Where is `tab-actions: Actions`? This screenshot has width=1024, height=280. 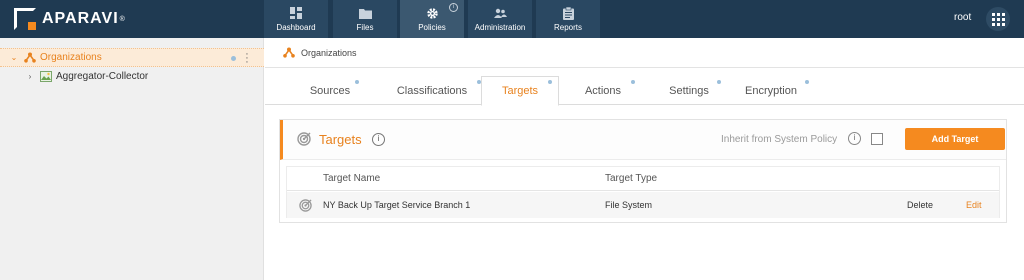 tab-actions: Actions is located at coordinates (603, 91).